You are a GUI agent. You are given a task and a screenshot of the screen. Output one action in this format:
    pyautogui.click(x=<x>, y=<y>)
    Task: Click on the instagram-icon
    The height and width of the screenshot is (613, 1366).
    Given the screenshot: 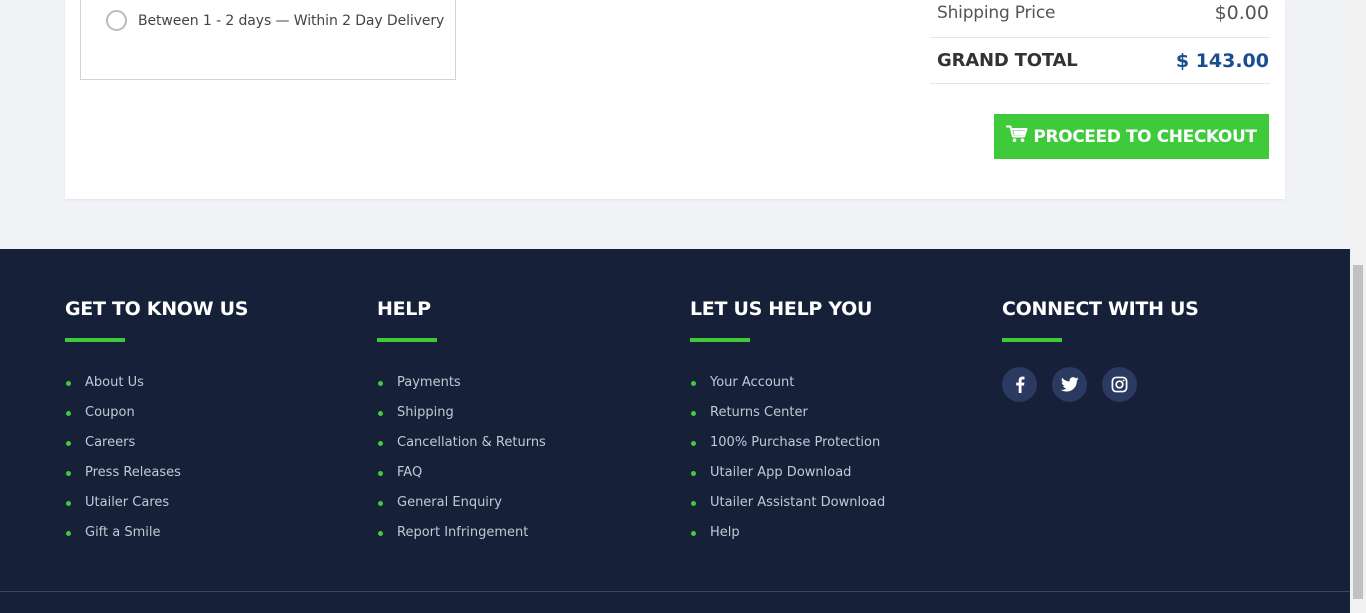 What is the action you would take?
    pyautogui.click(x=1119, y=384)
    